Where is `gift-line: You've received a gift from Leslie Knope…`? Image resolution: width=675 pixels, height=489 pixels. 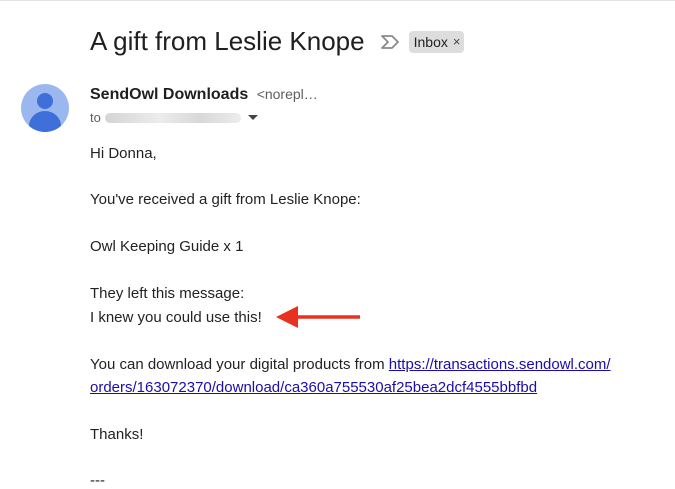 gift-line: You've received a gift from Leslie Knope… is located at coordinates (225, 199).